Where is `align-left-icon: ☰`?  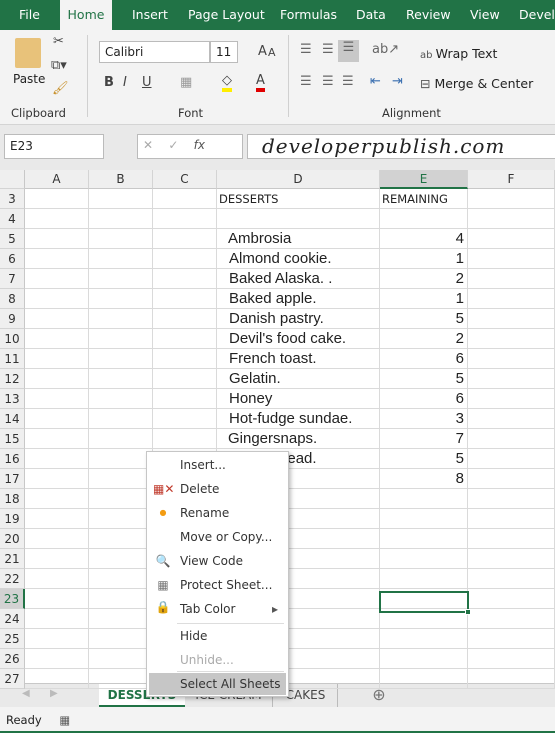 align-left-icon: ☰ is located at coordinates (306, 81).